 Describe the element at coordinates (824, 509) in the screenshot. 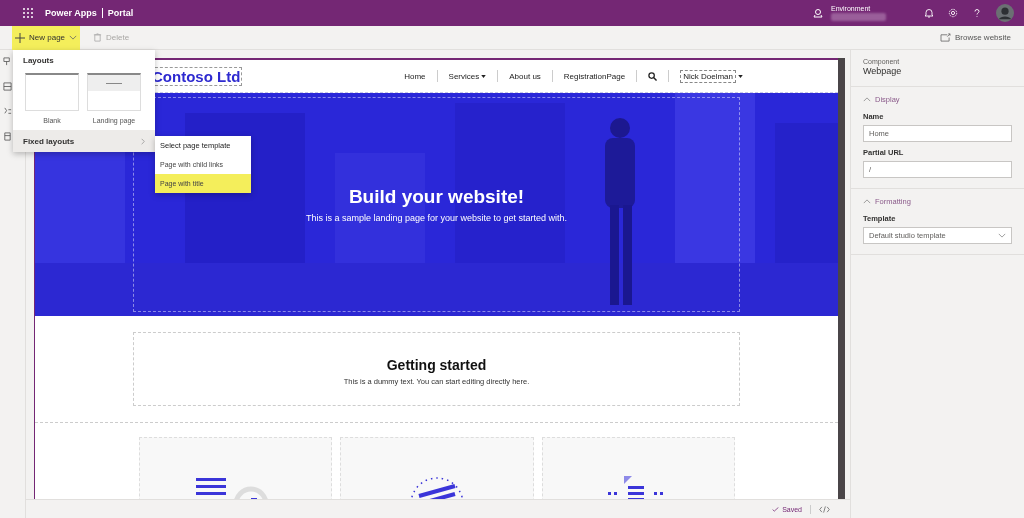

I see `code-icon` at that location.